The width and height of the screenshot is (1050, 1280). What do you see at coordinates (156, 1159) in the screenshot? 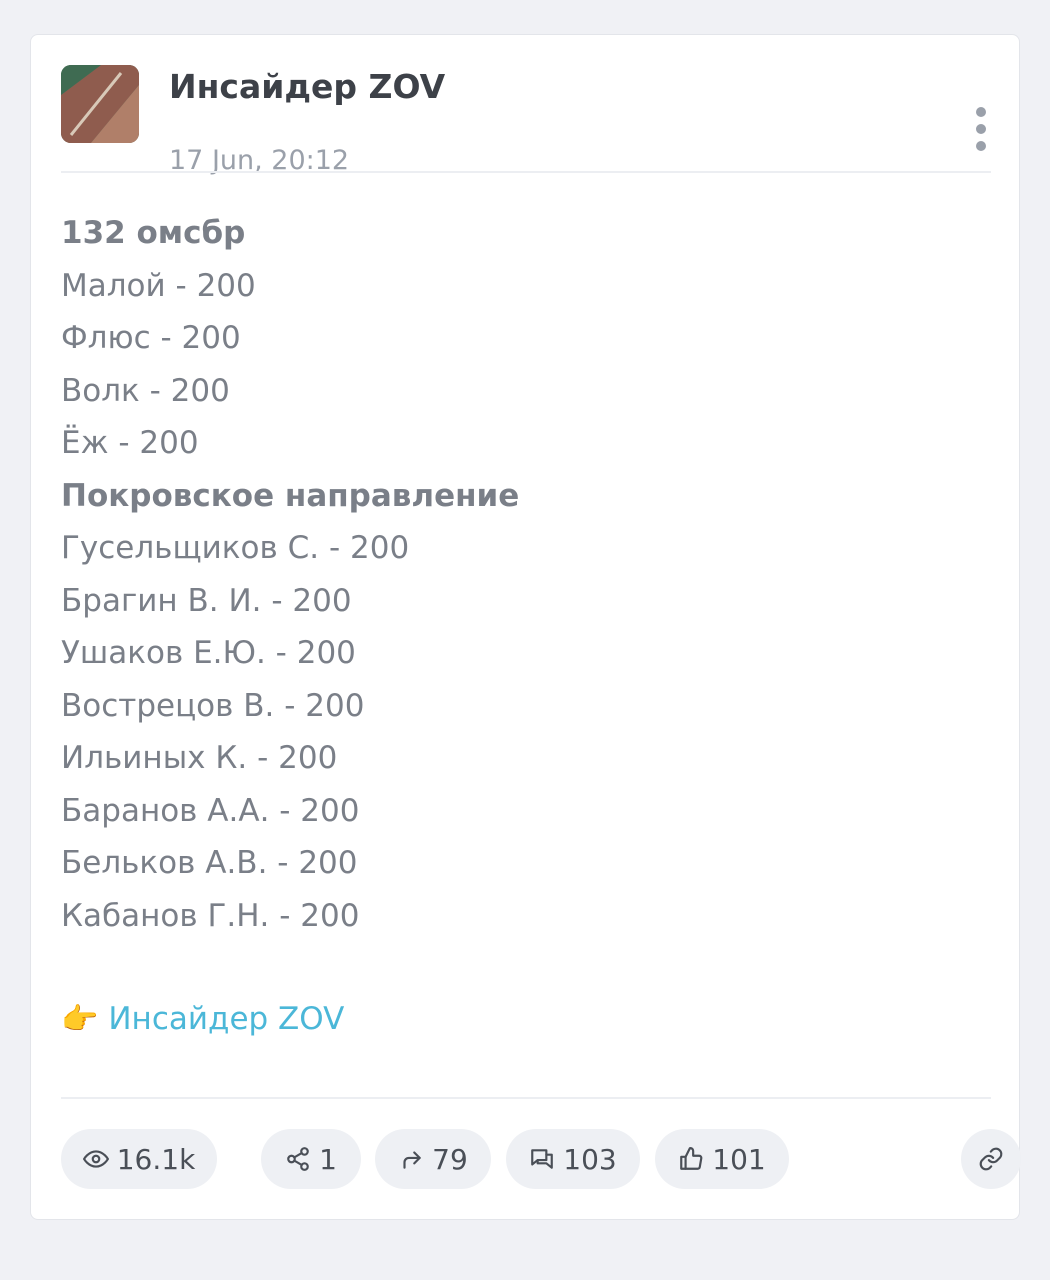
I see `views-count: 16.1k` at bounding box center [156, 1159].